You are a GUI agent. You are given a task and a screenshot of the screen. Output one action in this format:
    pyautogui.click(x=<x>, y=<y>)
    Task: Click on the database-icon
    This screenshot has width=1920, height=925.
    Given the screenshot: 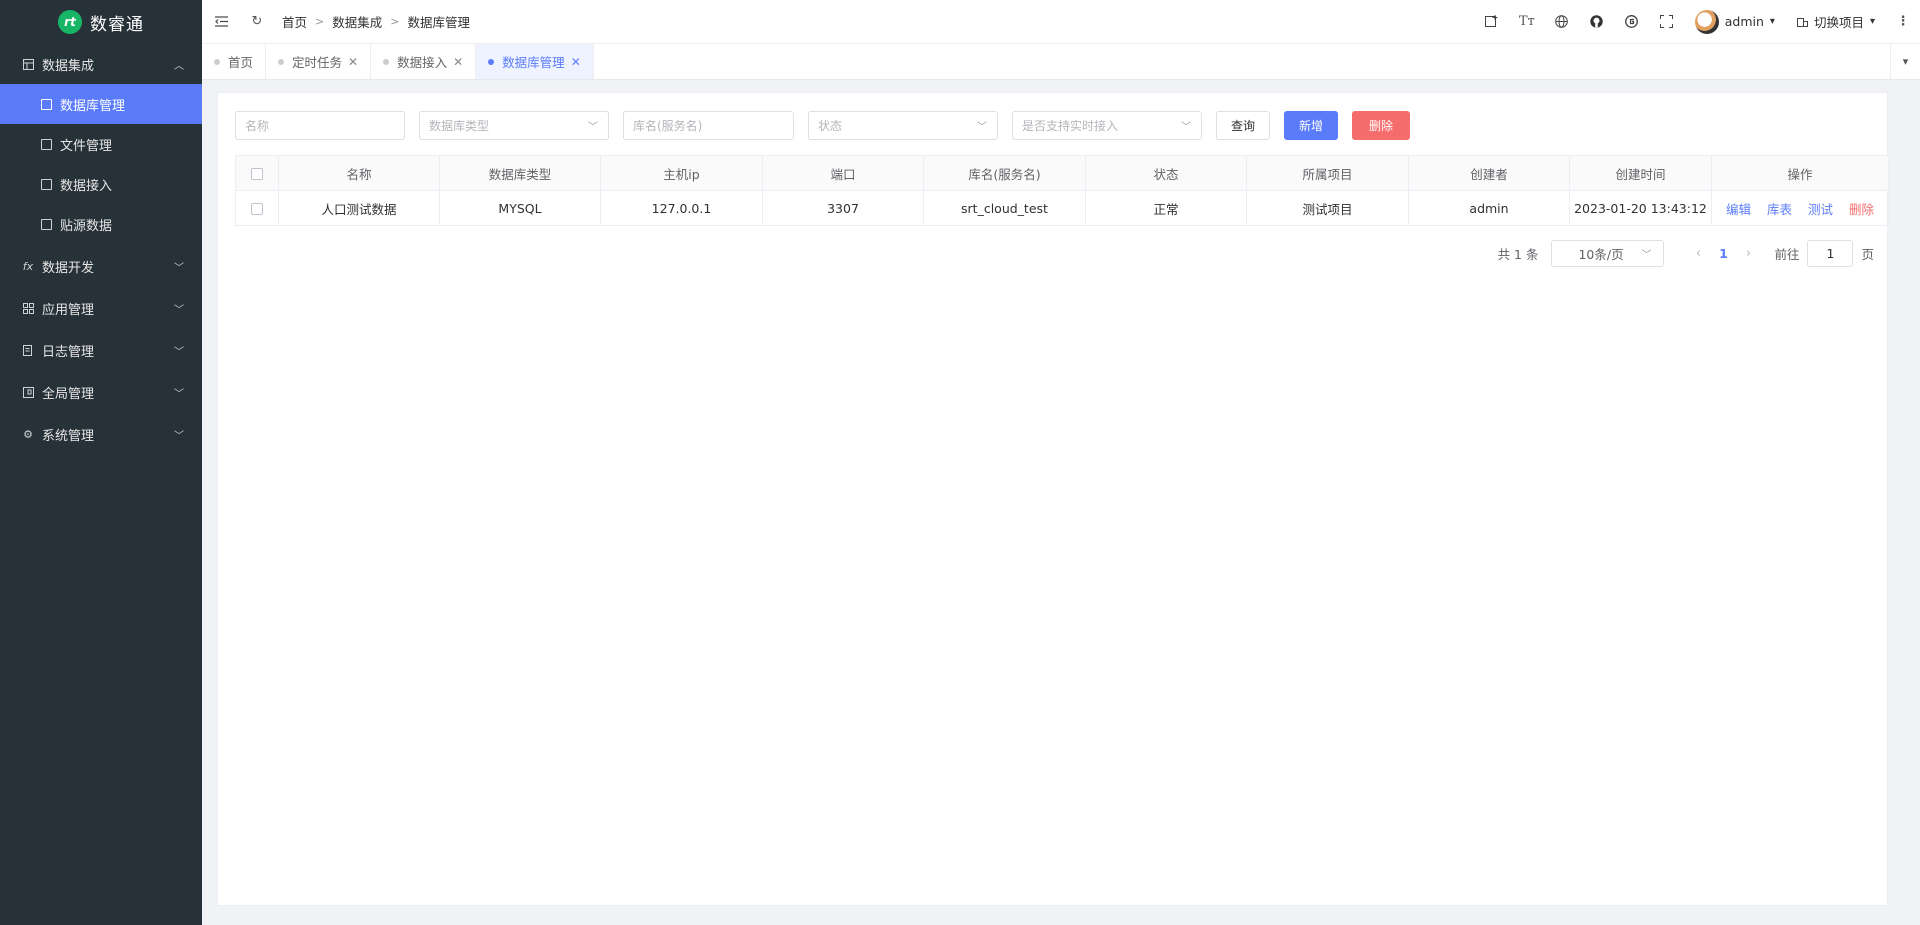 What is the action you would take?
    pyautogui.click(x=46, y=104)
    